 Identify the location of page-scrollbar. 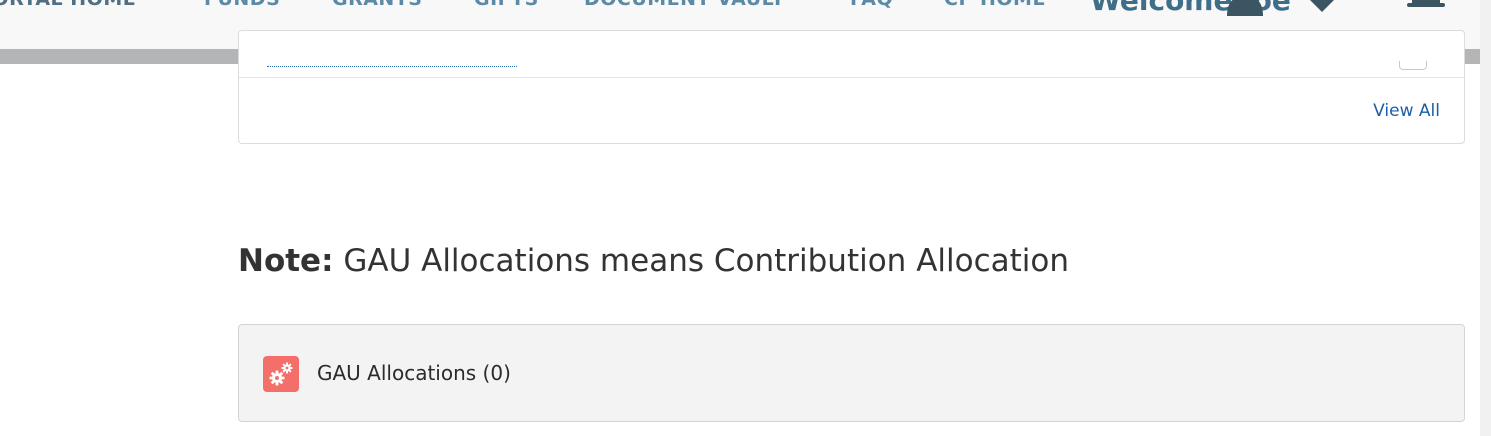
(1485, 218).